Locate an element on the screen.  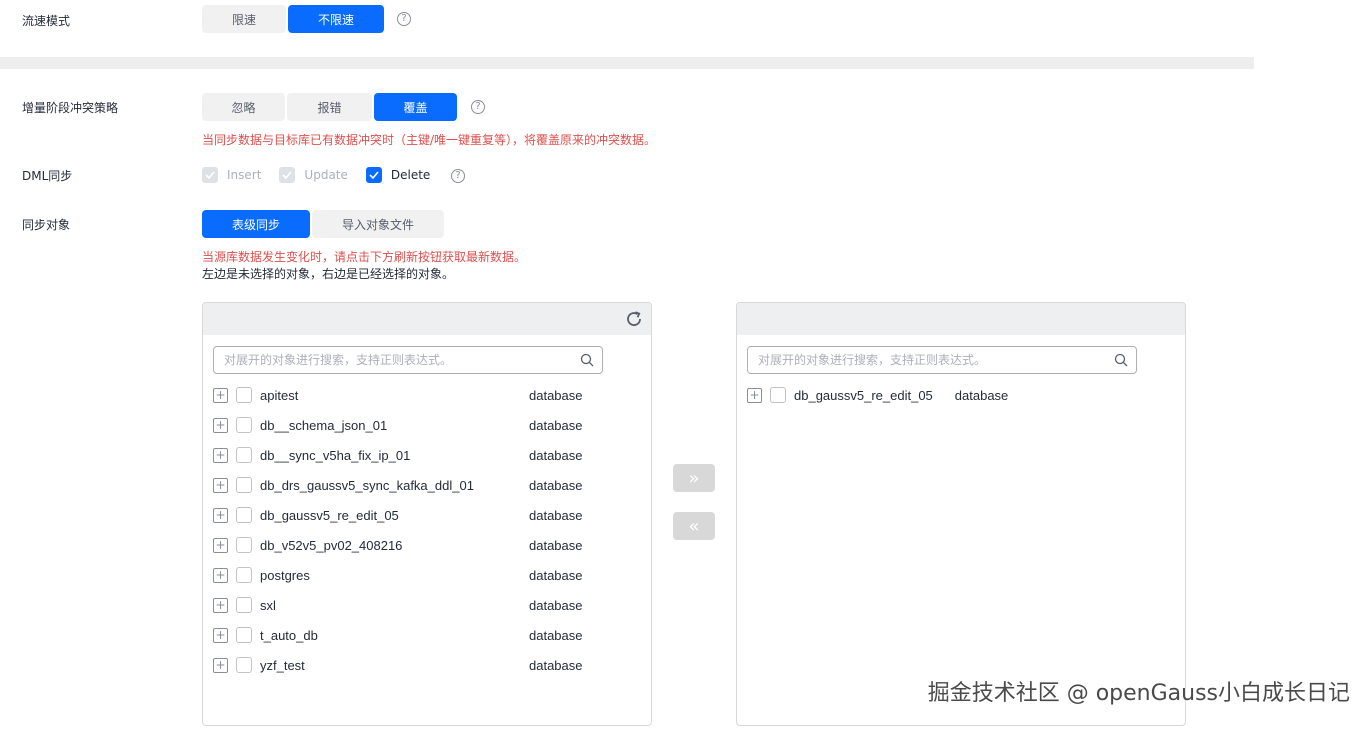
add-selected-button: » is located at coordinates (694, 478).